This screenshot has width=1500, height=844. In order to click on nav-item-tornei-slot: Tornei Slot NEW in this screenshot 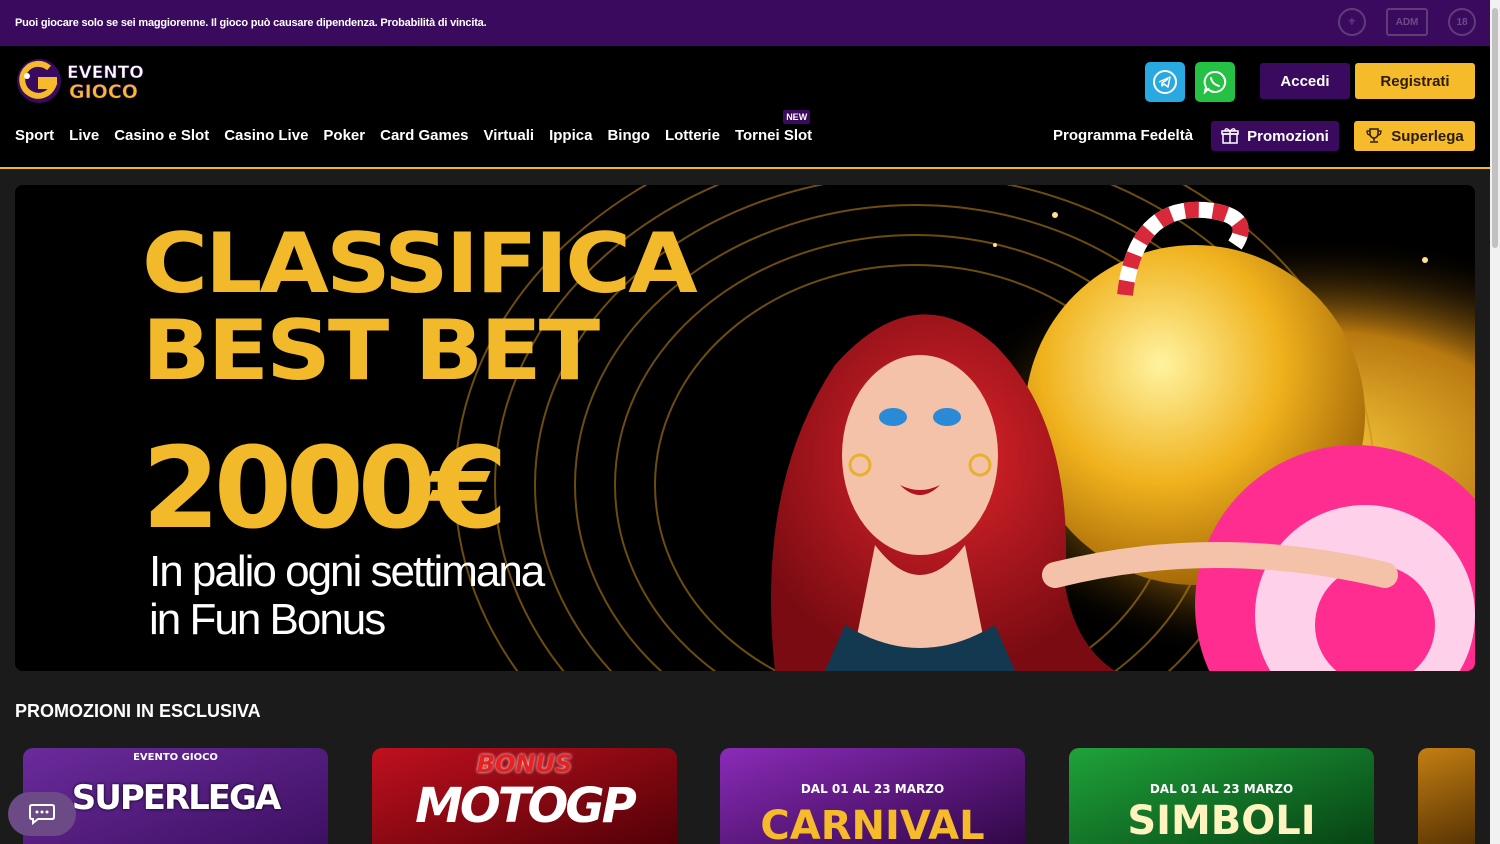, I will do `click(773, 127)`.